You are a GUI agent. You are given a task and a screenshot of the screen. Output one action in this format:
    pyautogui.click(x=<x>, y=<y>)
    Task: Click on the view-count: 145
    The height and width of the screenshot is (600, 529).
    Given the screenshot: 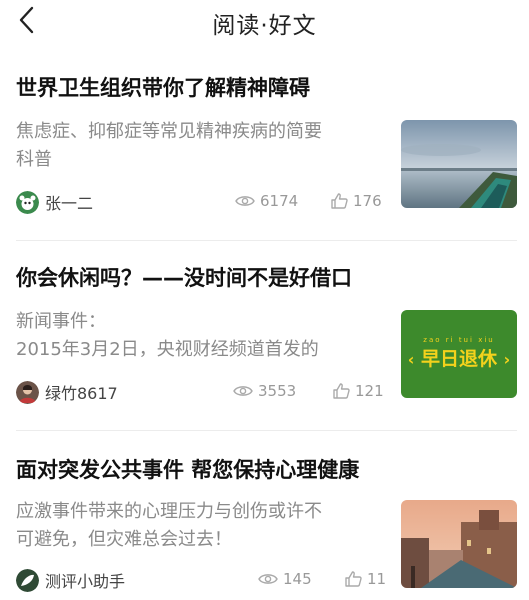 What is the action you would take?
    pyautogui.click(x=285, y=579)
    